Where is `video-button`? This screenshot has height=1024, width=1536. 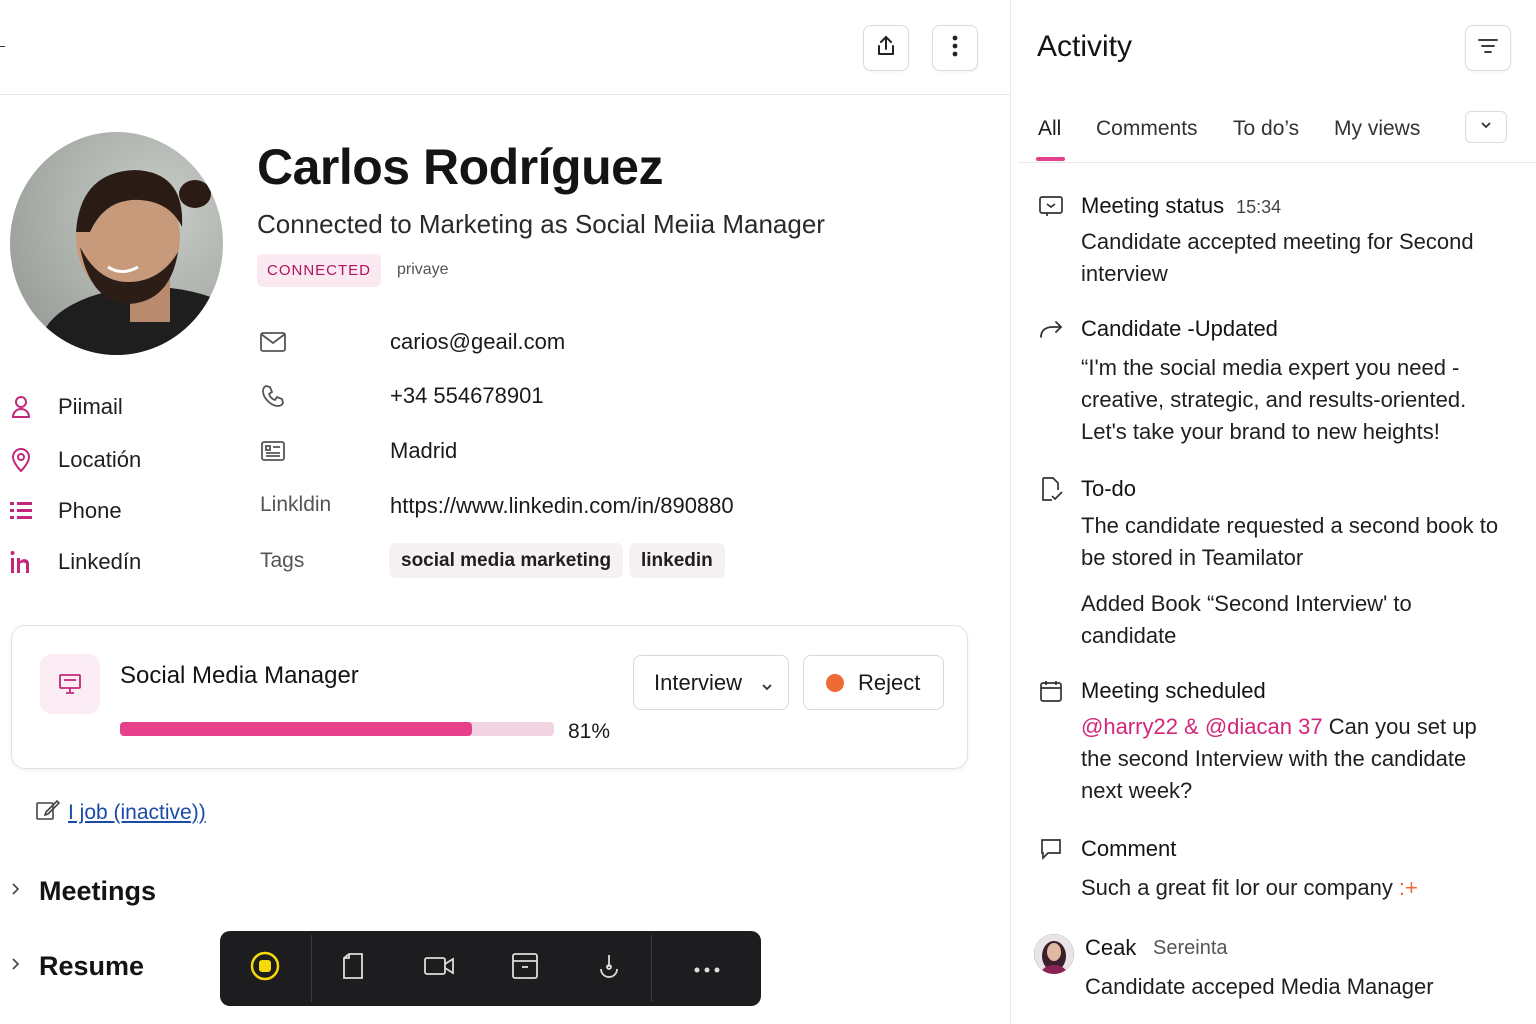
video-button is located at coordinates (439, 968).